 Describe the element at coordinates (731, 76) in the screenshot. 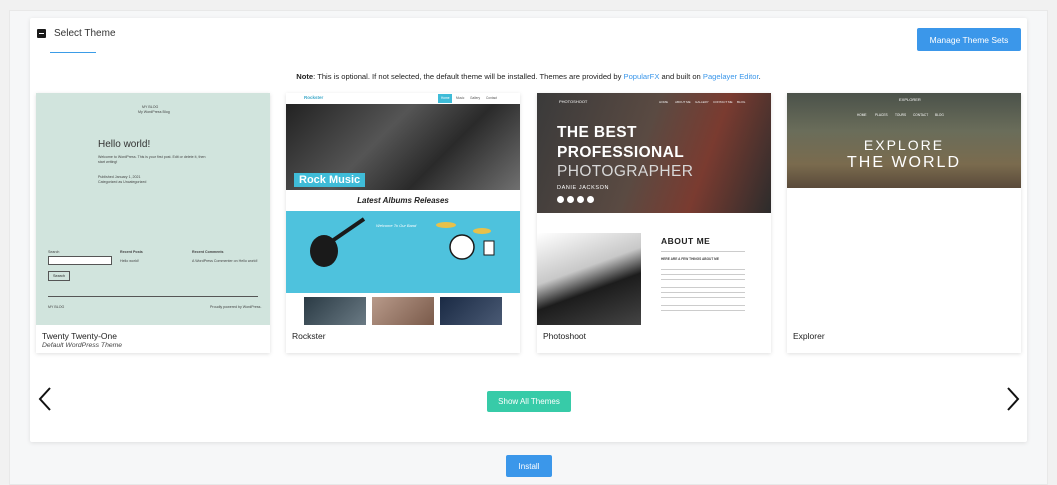

I see `pagelayer-link: Pagelayer Editor` at that location.